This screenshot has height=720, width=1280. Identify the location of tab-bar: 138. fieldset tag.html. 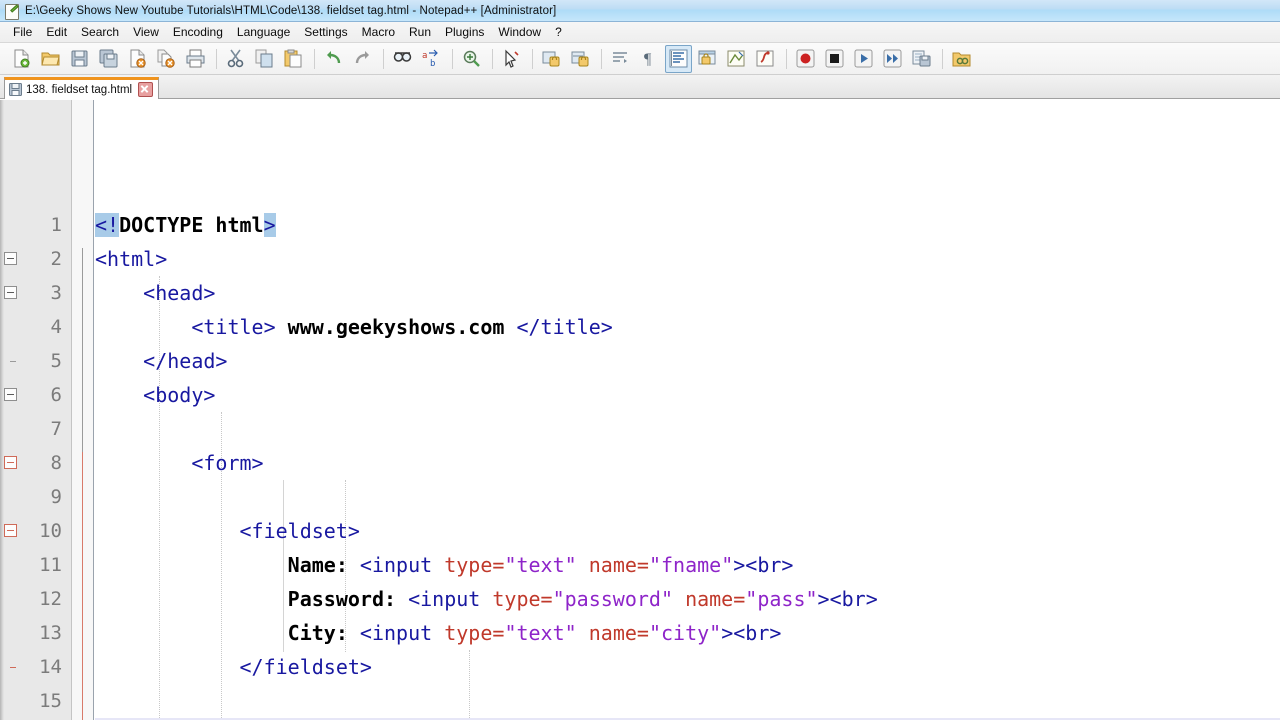
(640, 87).